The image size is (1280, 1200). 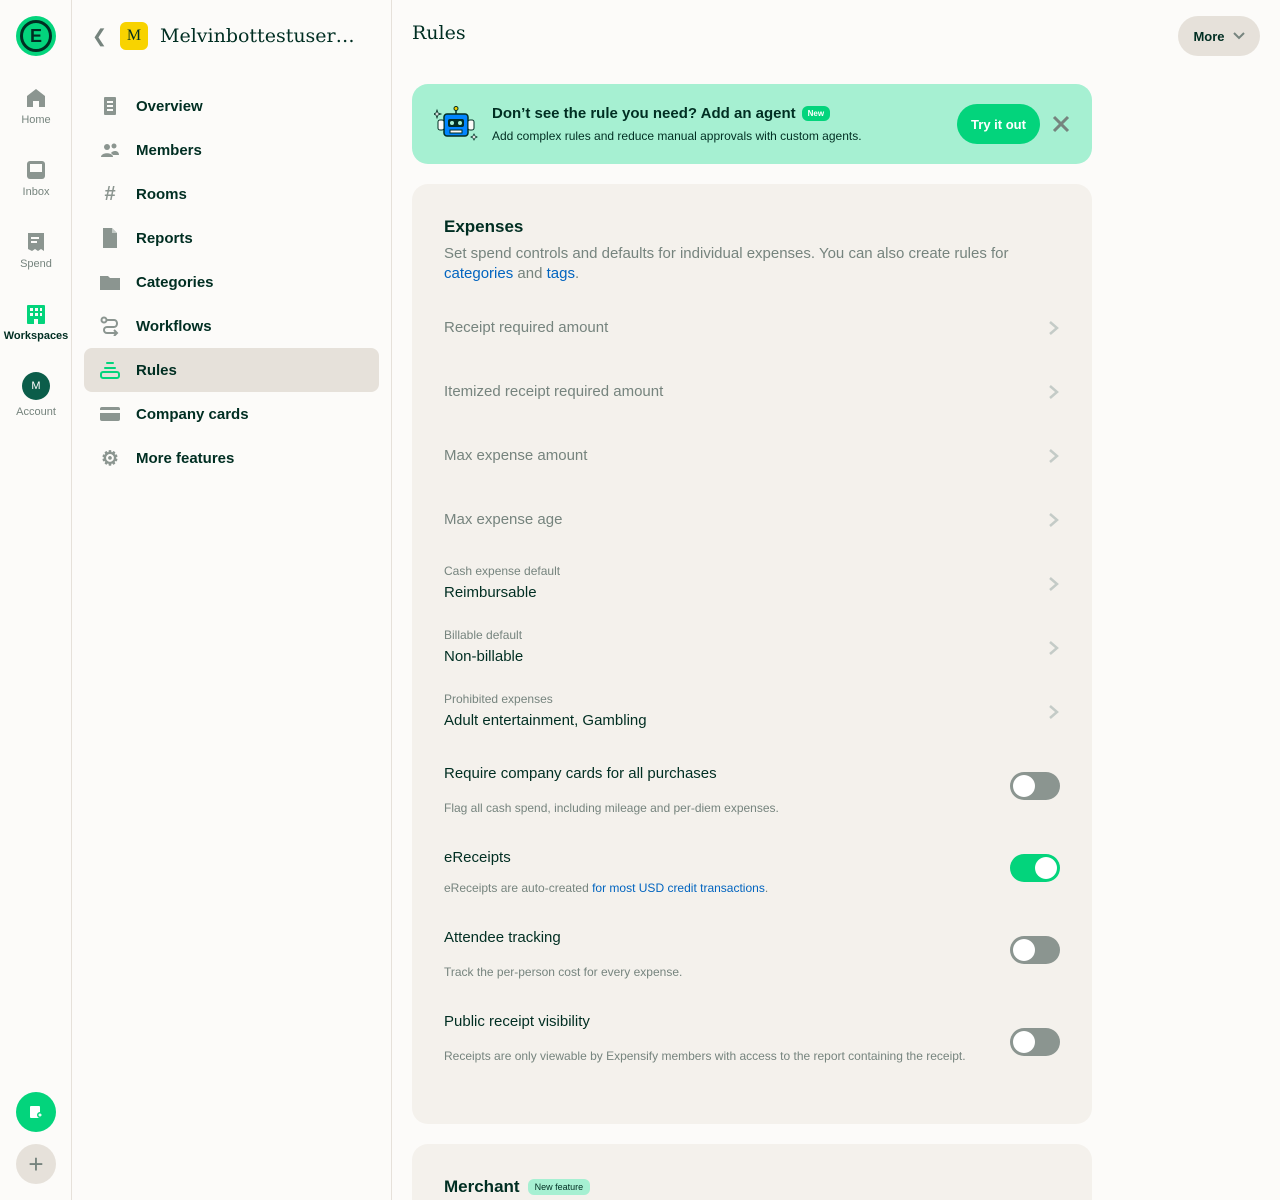 I want to click on sidebar-item-label: Overview, so click(x=169, y=106).